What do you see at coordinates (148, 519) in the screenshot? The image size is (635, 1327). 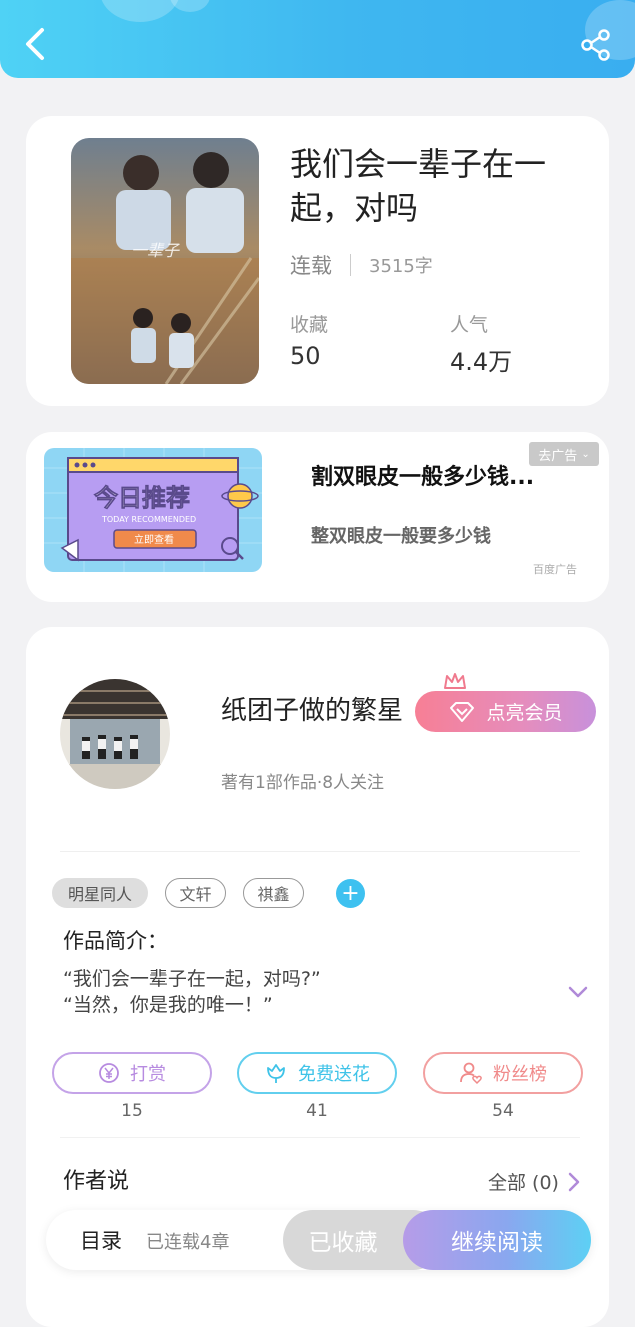 I see `ad-image-en-text: TODAY RECOMMENDED` at bounding box center [148, 519].